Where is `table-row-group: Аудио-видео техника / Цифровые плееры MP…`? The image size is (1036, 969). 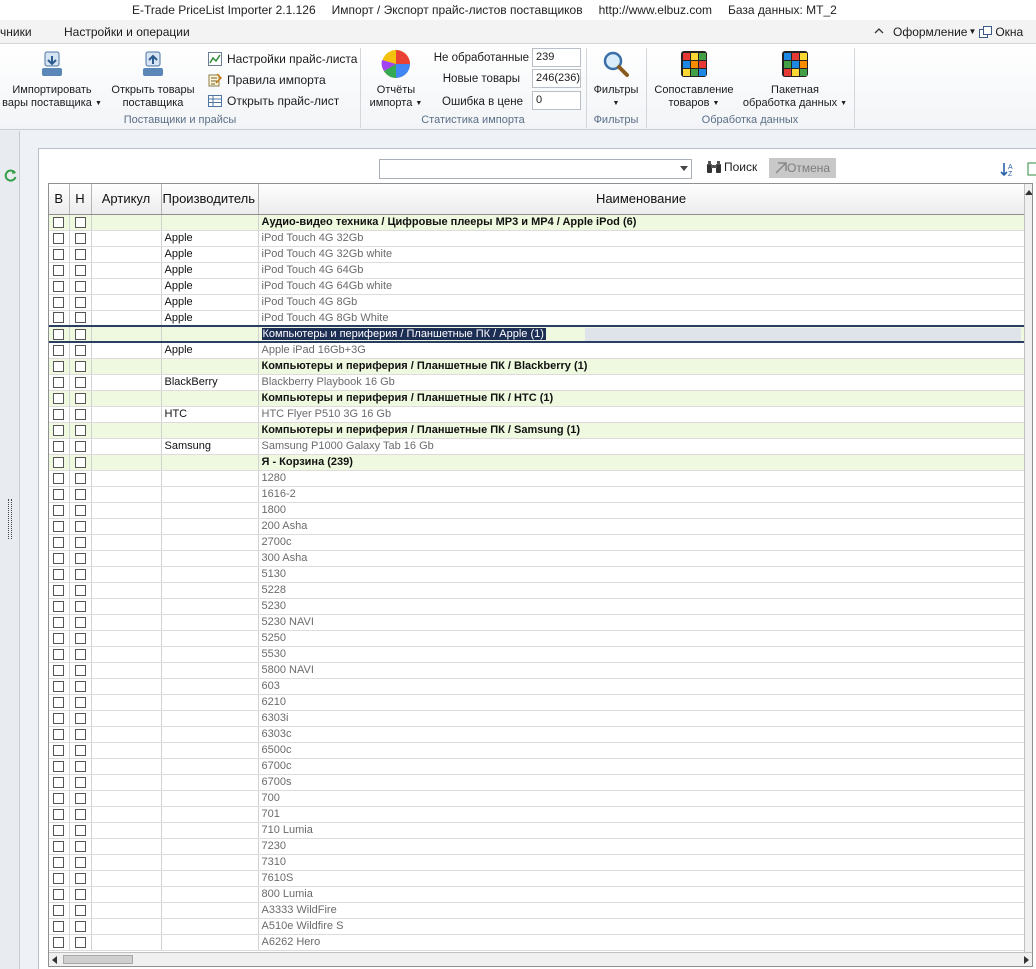 table-row-group: Аудио-видео техника / Цифровые плееры MP… is located at coordinates (537, 222).